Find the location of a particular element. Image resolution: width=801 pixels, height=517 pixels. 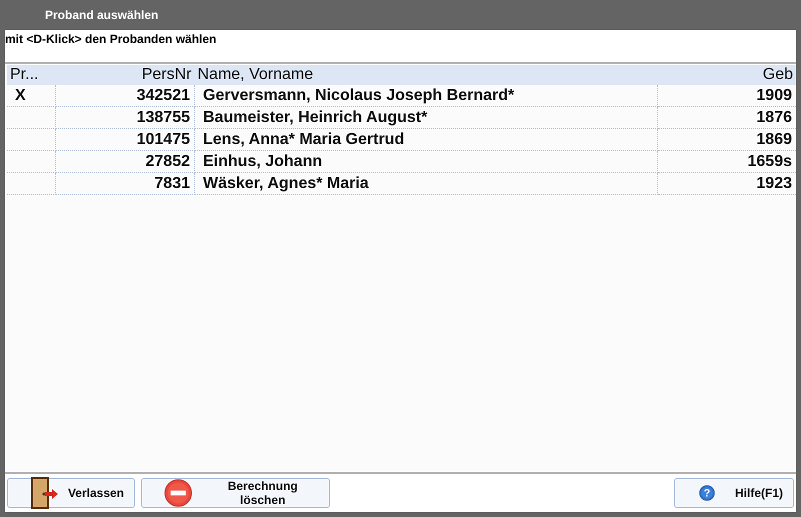

table-cell: 1659s is located at coordinates (727, 161).